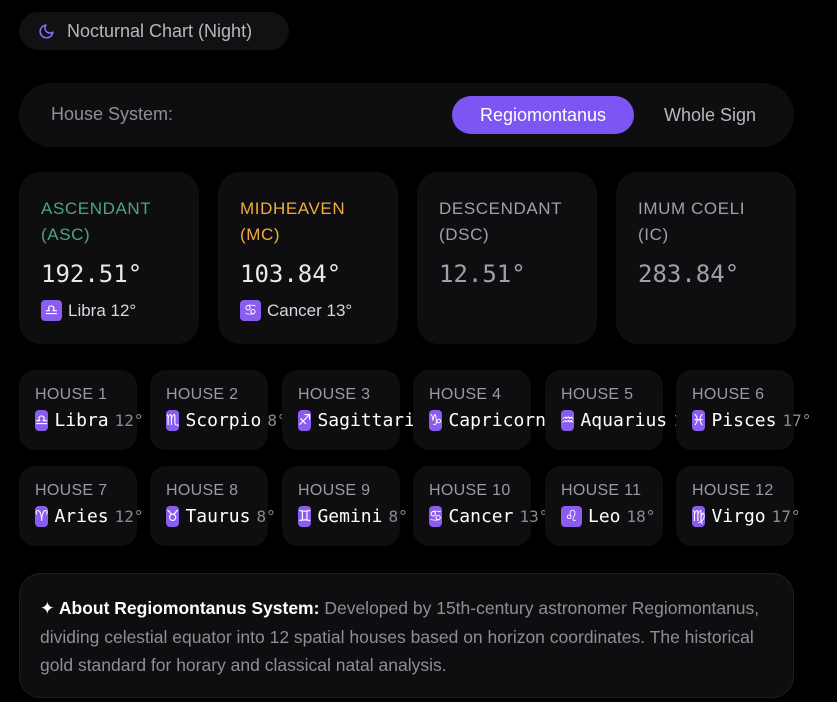  What do you see at coordinates (436, 420) in the screenshot?
I see `capricorn-icon: ♑` at bounding box center [436, 420].